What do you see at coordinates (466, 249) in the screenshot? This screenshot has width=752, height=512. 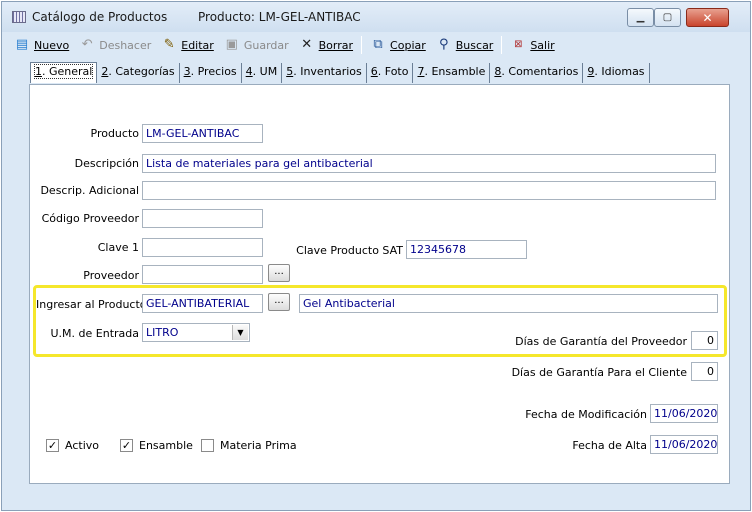 I see `clave-sat-field: 12345678` at bounding box center [466, 249].